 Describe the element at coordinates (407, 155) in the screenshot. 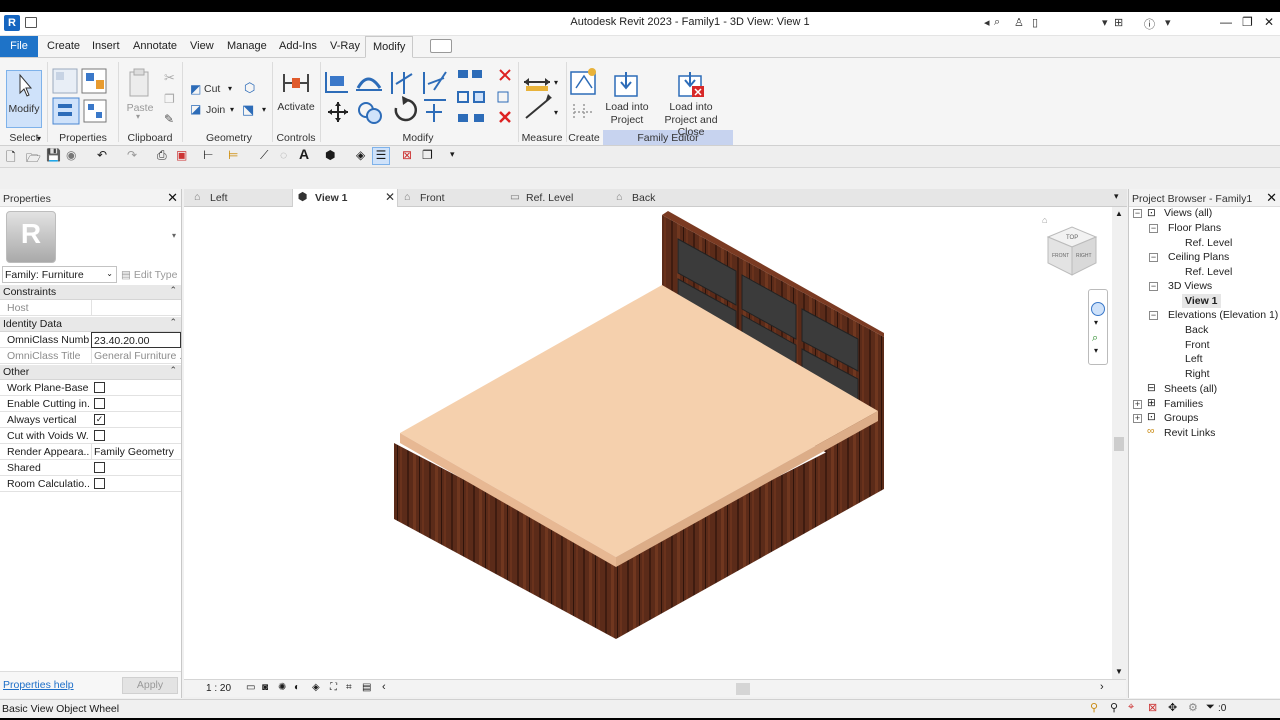

I see `close-hidden-windows-icon: ⊠` at that location.